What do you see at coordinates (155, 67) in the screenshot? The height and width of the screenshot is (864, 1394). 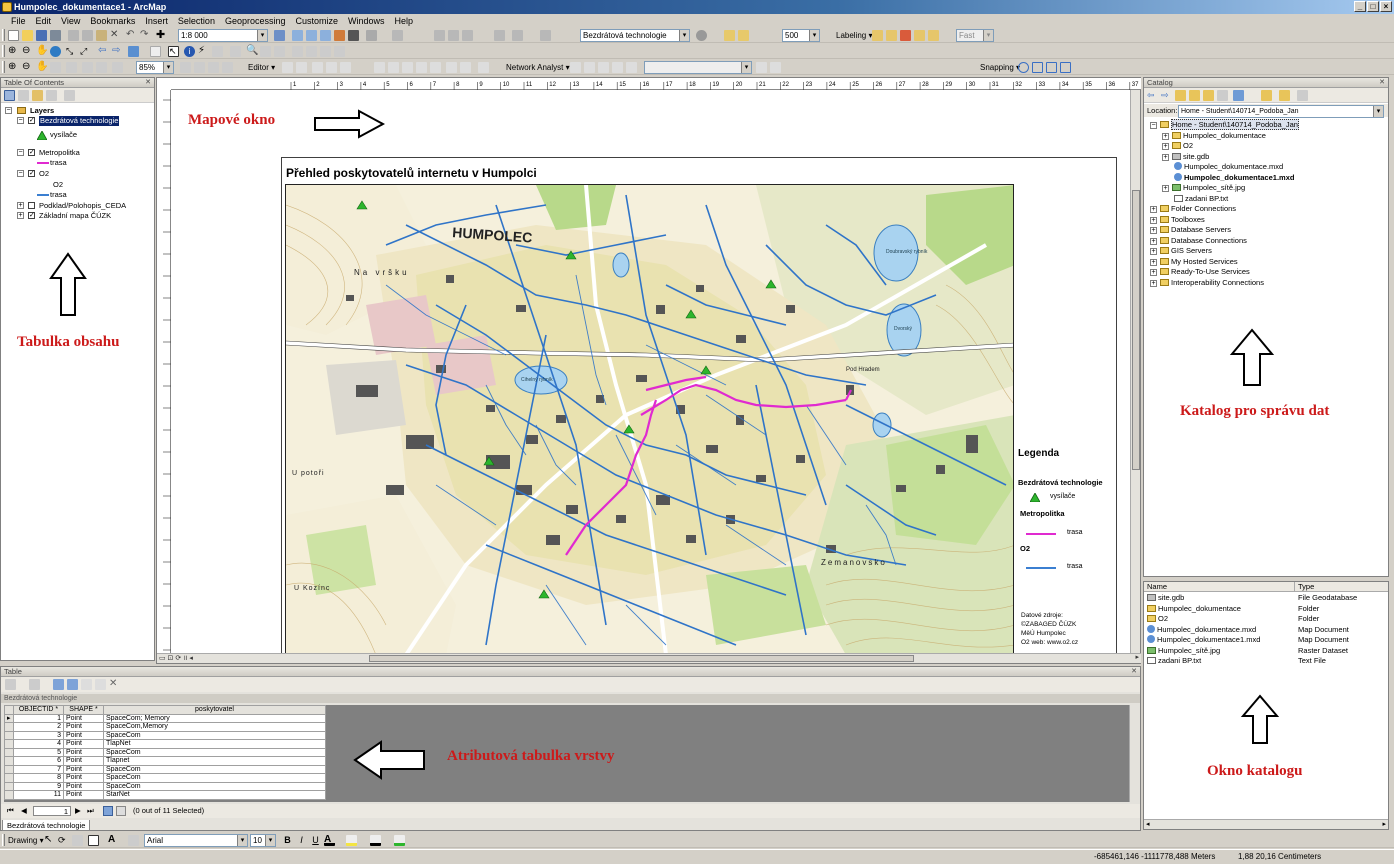 I see `layout-zoom-select: 85%` at bounding box center [155, 67].